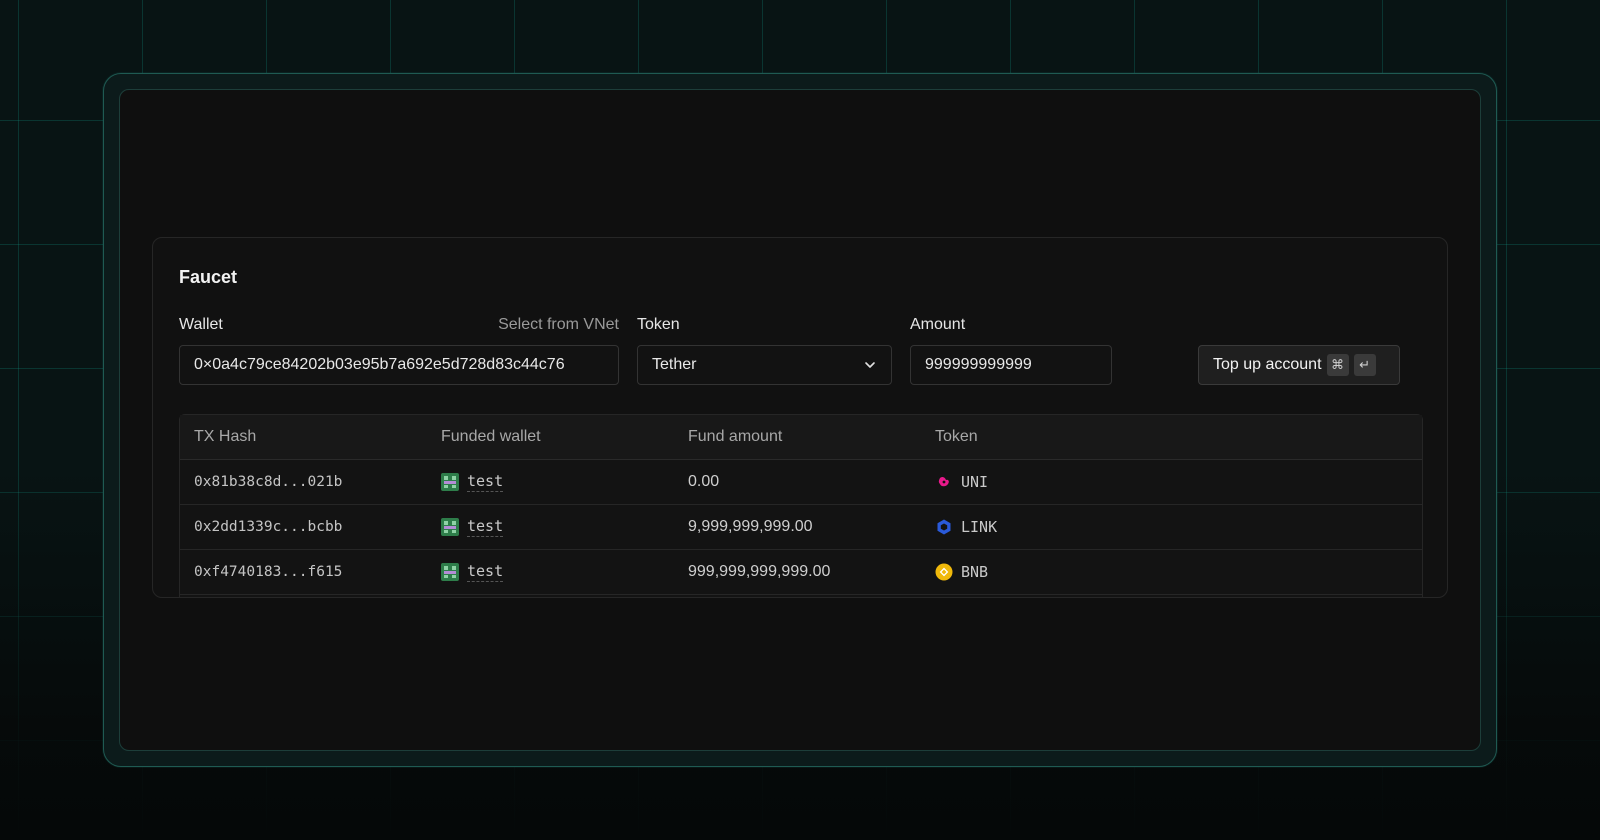  What do you see at coordinates (208, 277) in the screenshot?
I see `faucet-title: Faucet` at bounding box center [208, 277].